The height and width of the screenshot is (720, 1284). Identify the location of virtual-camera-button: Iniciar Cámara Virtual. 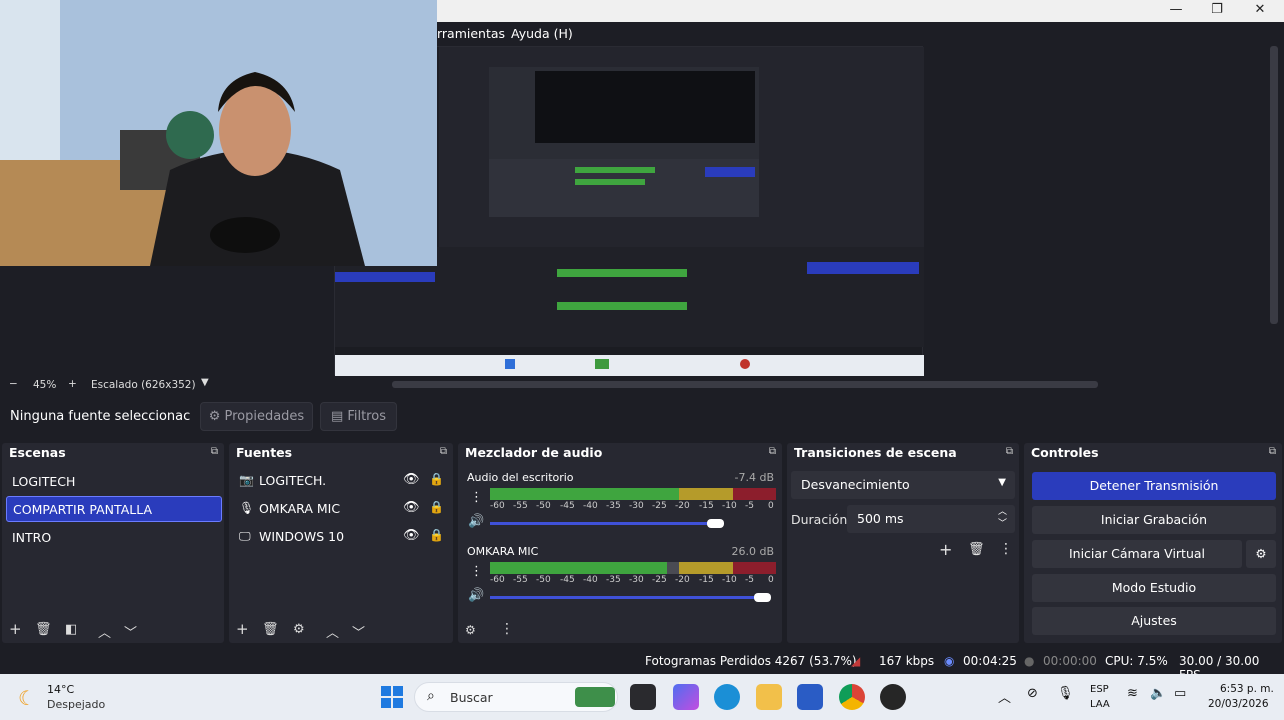
(1137, 554).